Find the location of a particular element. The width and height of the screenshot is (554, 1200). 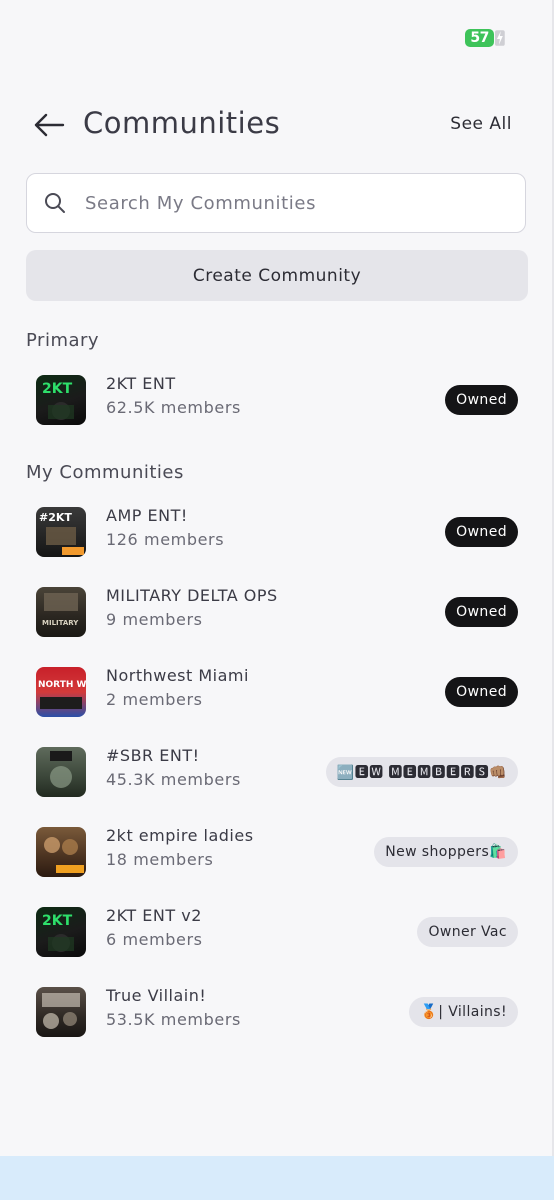

community-row-2kt-ent: 2KT 2KT ENT 62.5K members Owned is located at coordinates (277, 400).